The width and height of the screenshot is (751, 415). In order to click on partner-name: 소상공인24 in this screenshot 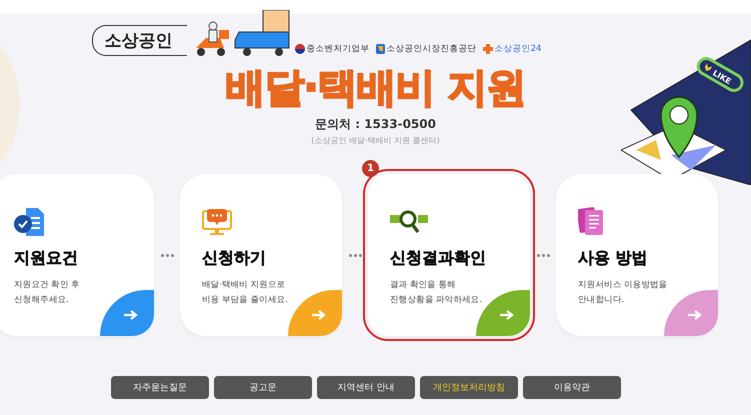, I will do `click(518, 49)`.